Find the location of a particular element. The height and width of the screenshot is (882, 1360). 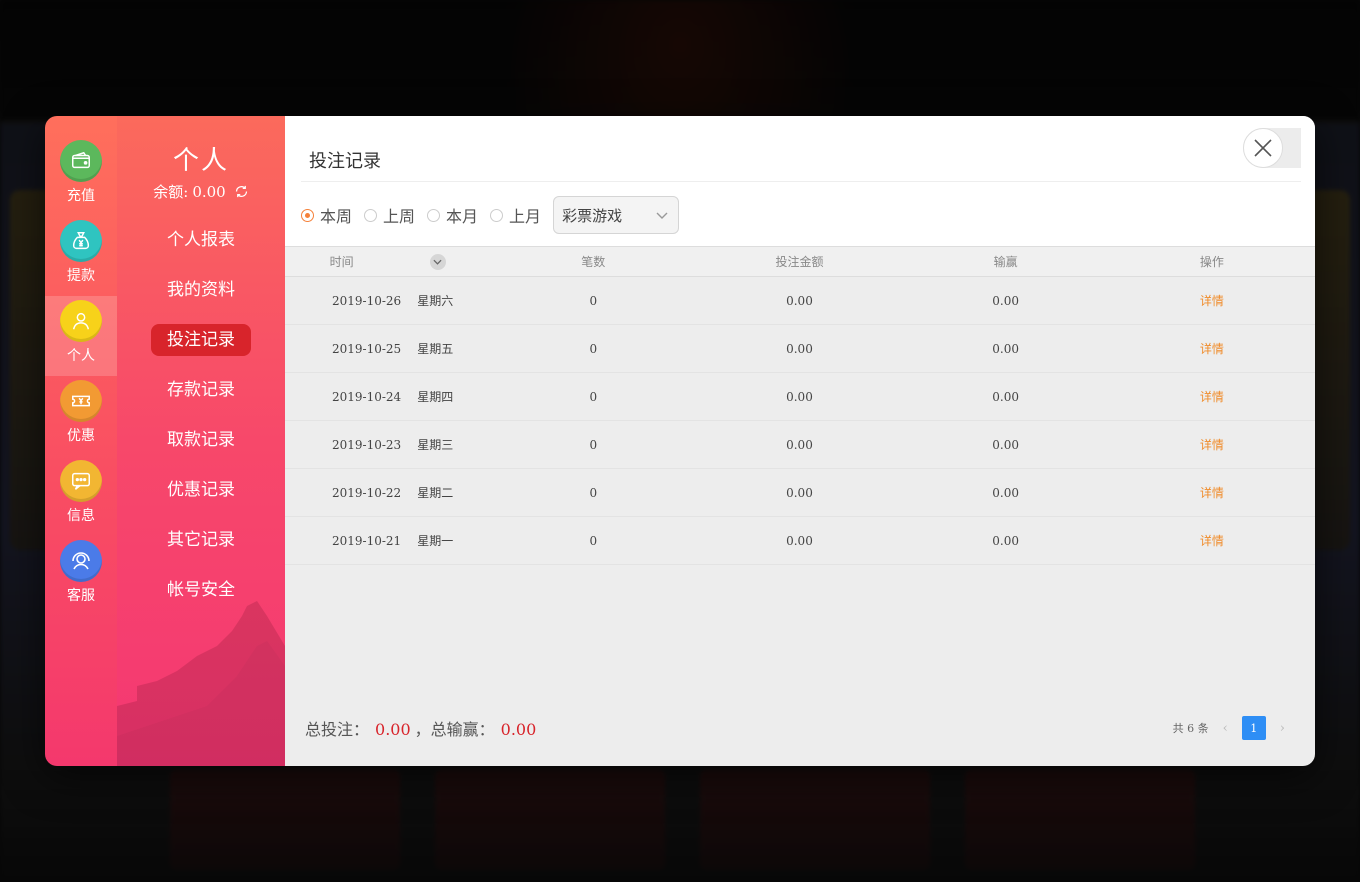

table-row: 2019-10-23 星期三 0 0.00 0.00 详情 is located at coordinates (800, 445).